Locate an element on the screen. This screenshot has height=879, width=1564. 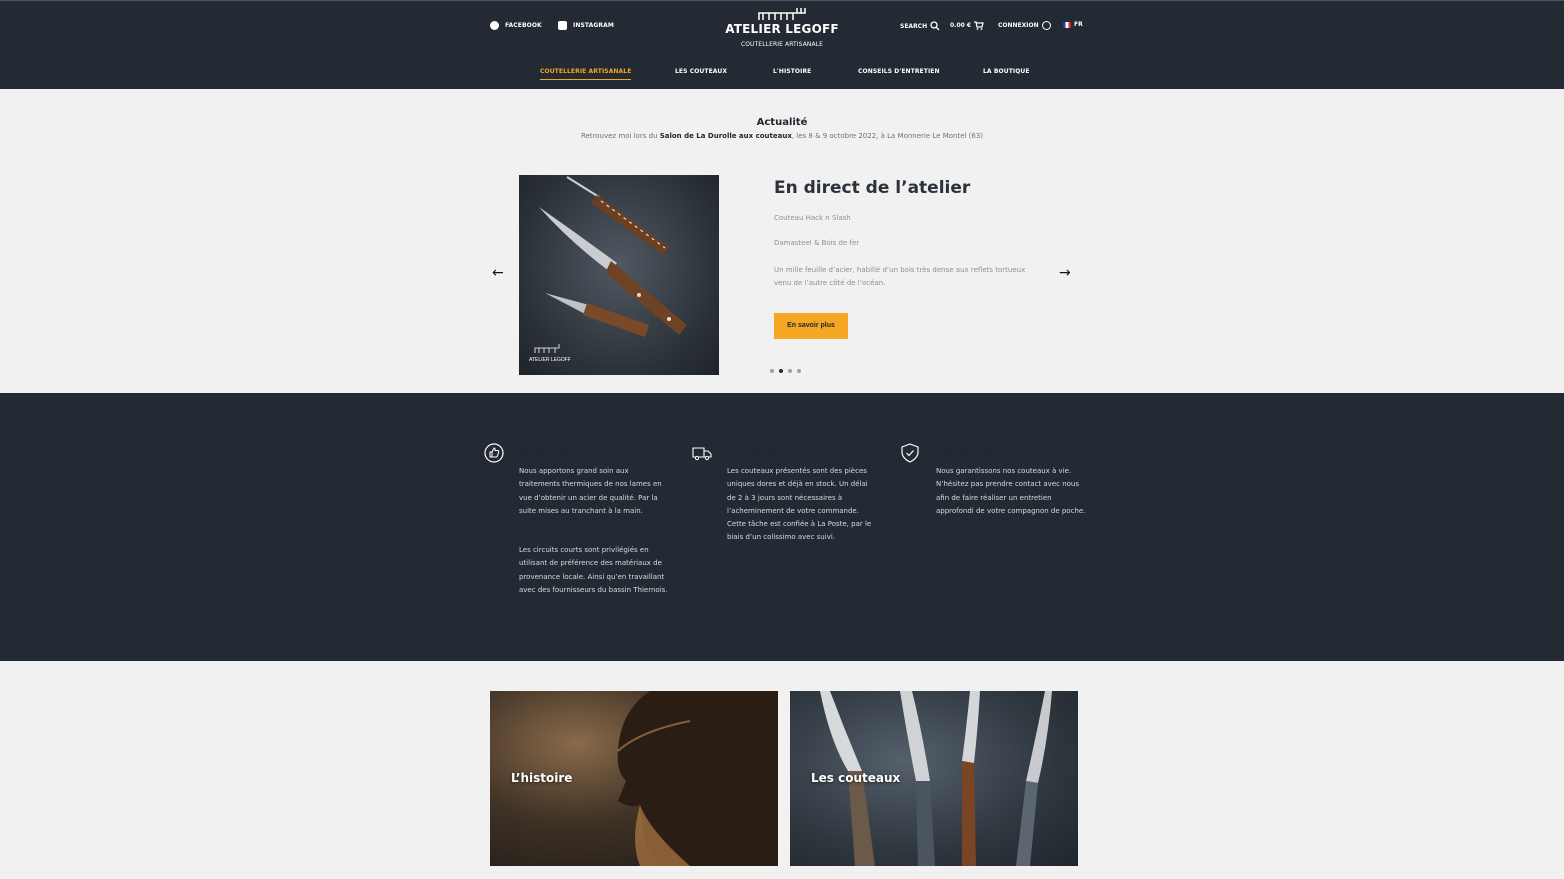
slider-next-arrow-icon: → is located at coordinates (1065, 273).